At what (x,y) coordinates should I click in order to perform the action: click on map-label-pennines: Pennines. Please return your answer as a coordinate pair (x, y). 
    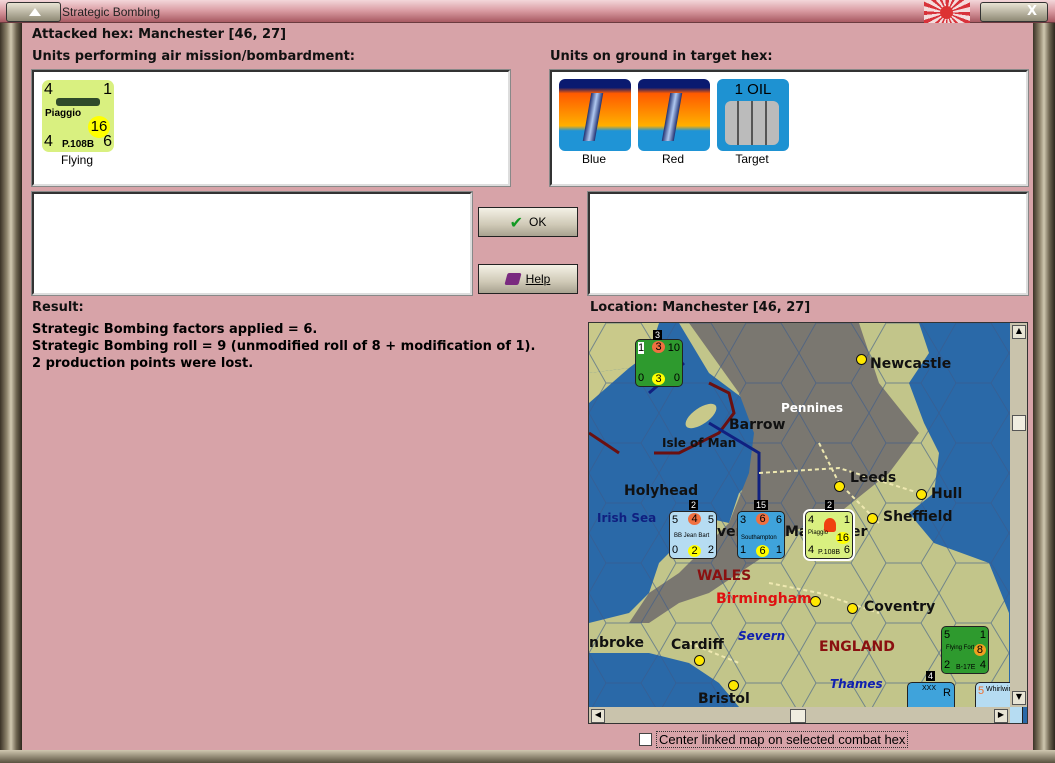
    Looking at the image, I should click on (812, 408).